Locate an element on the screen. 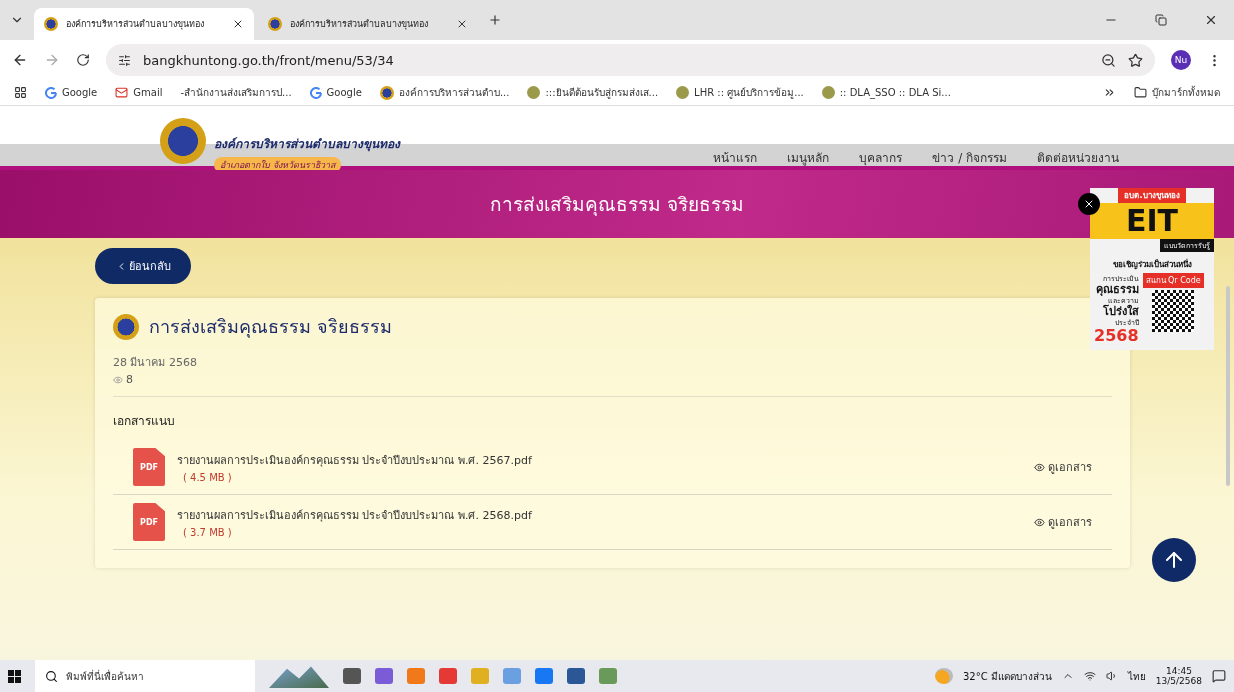  new-tab-icon is located at coordinates (495, 20).